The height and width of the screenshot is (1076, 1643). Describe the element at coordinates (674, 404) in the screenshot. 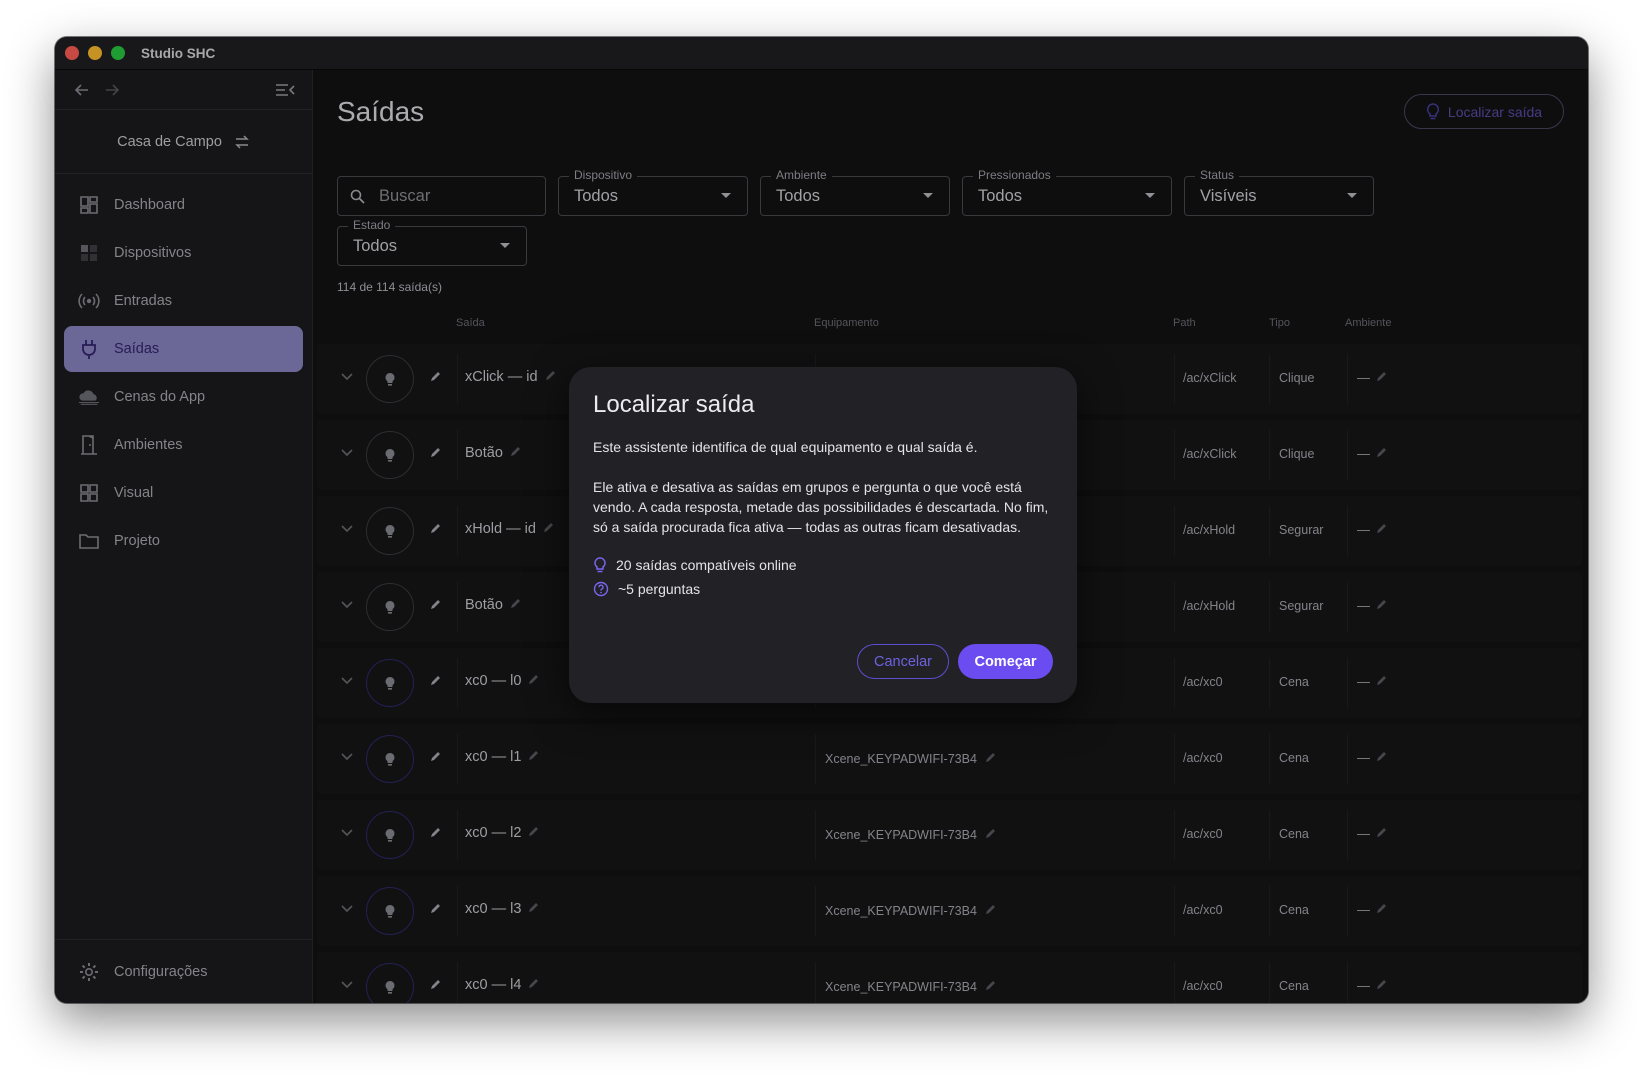

I see `dialog-title: Localizar saída` at that location.